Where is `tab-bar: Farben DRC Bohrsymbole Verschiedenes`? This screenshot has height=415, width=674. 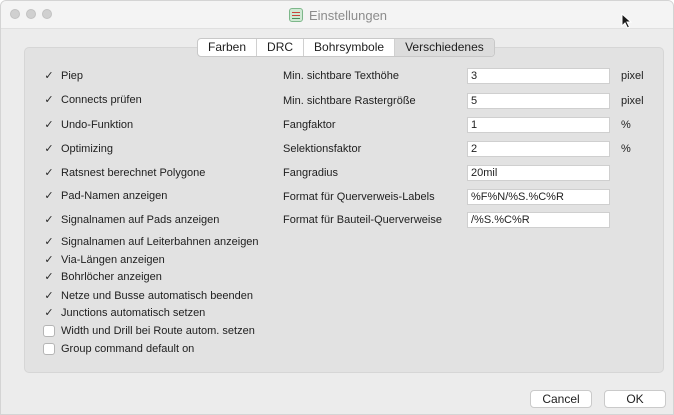
tab-bar: Farben DRC Bohrsymbole Verschiedenes is located at coordinates (346, 47).